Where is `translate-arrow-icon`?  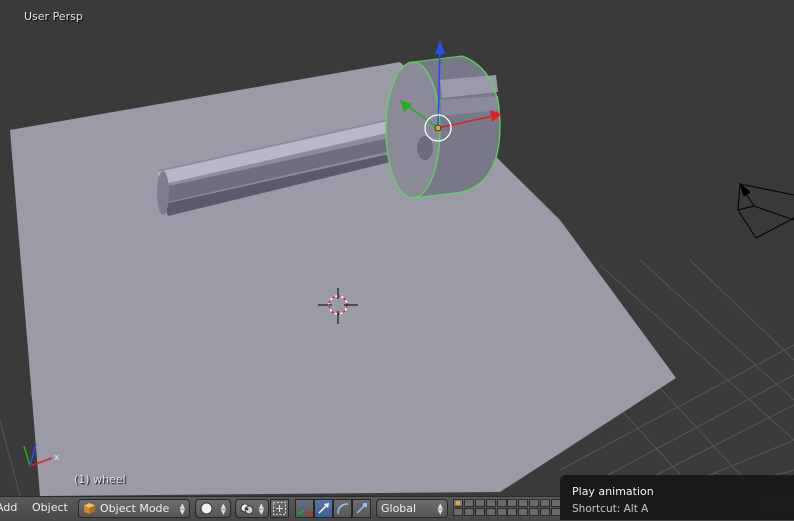 translate-arrow-icon is located at coordinates (323, 508).